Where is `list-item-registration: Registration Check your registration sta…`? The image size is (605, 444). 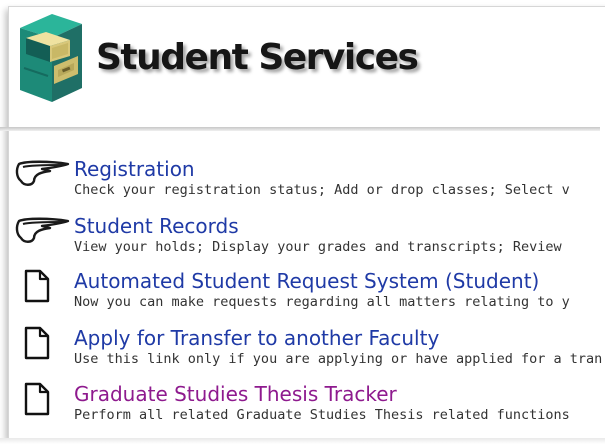
list-item-registration: Registration Check your registration sta… is located at coordinates (308, 183).